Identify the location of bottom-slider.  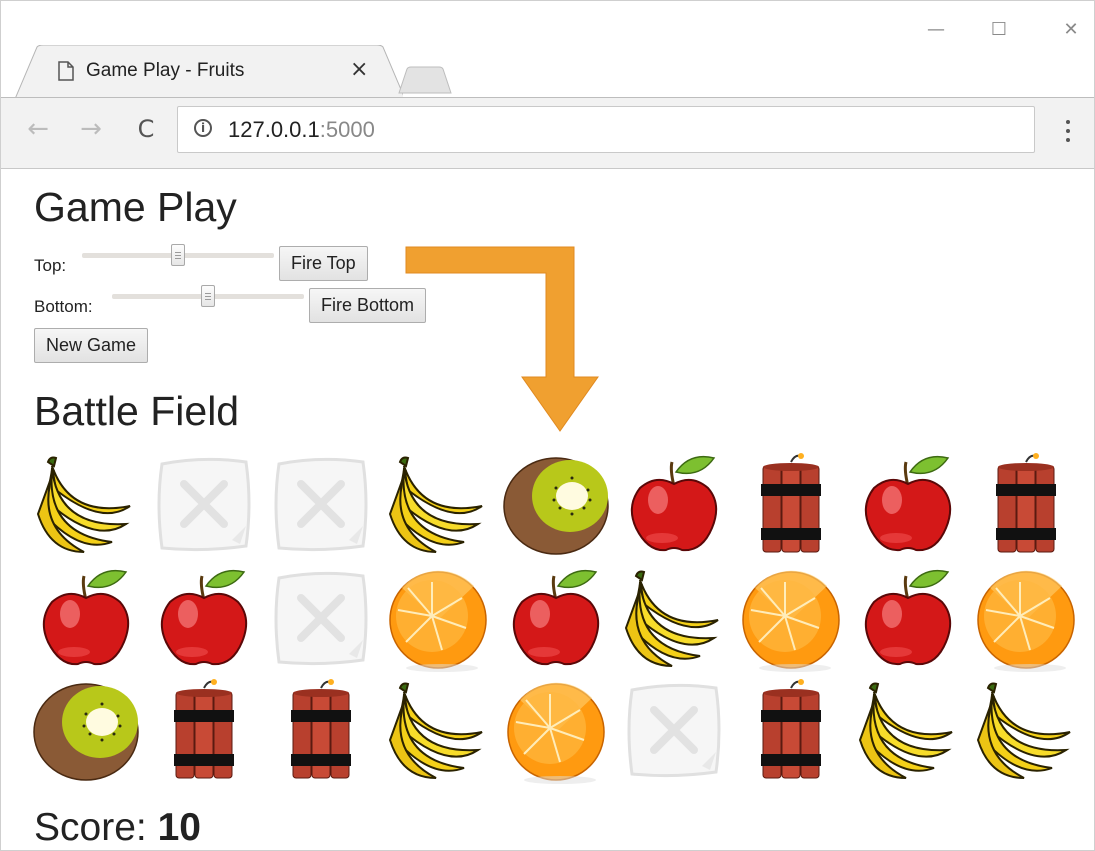
(208, 297).